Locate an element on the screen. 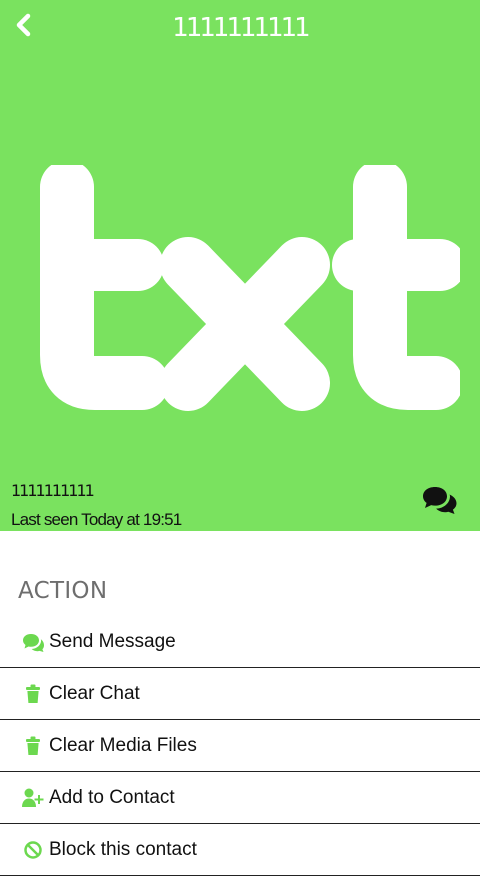  send-message-label: Send Message is located at coordinates (112, 641).